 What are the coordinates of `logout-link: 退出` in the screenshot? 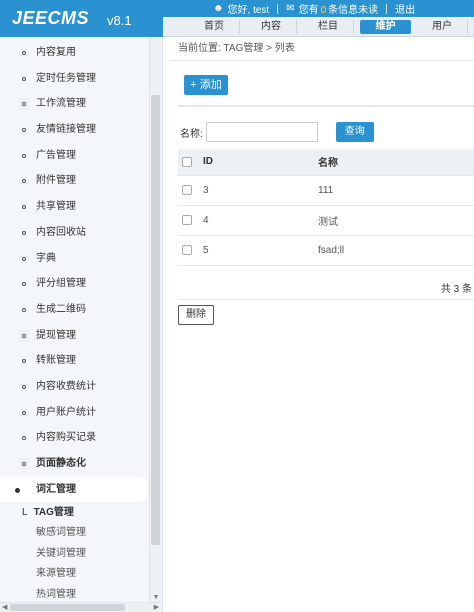 It's located at (405, 8).